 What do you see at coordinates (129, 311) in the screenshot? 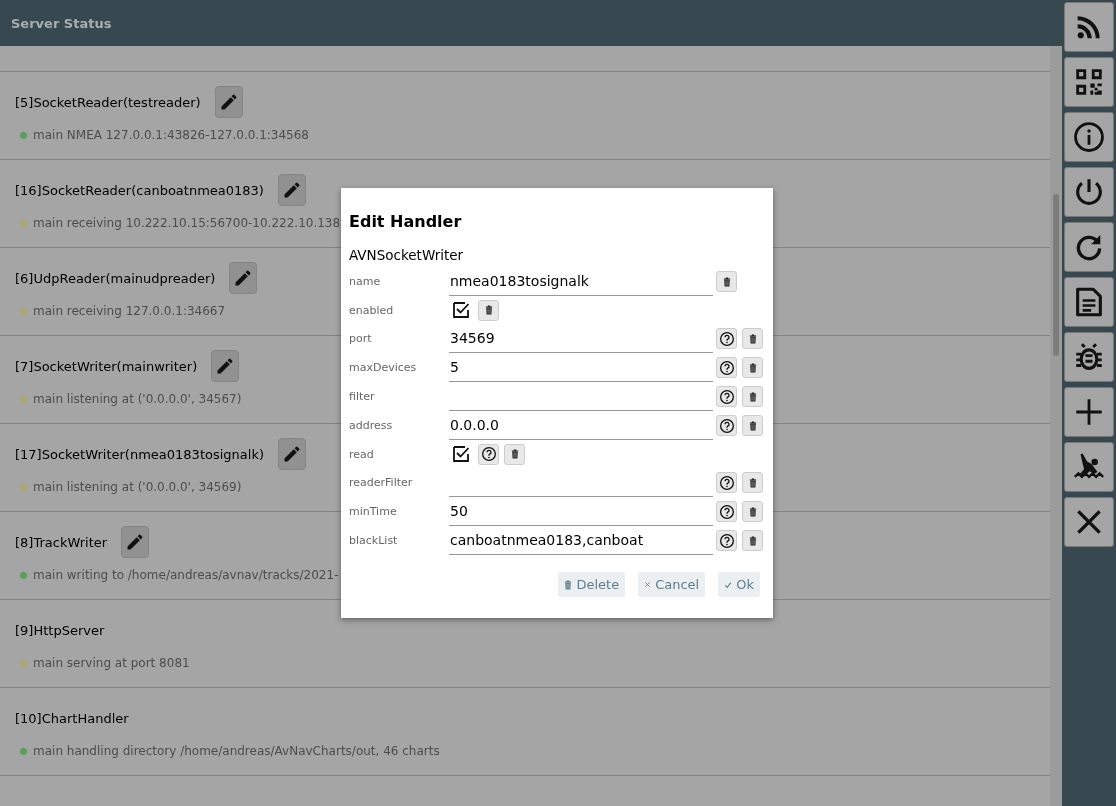
I see `status-text: main receiving 127.0.0.1:34667` at bounding box center [129, 311].